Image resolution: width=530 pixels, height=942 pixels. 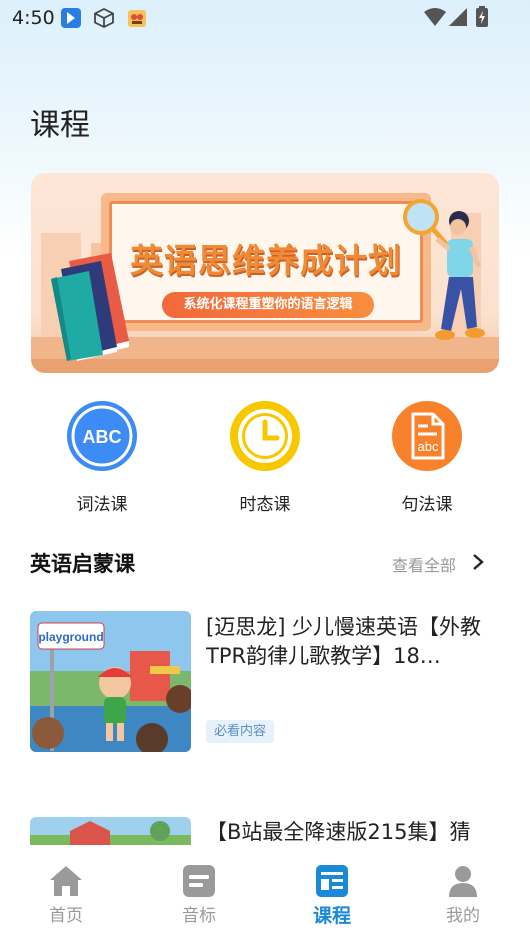 What do you see at coordinates (90, 307) in the screenshot?
I see `books-illustration` at bounding box center [90, 307].